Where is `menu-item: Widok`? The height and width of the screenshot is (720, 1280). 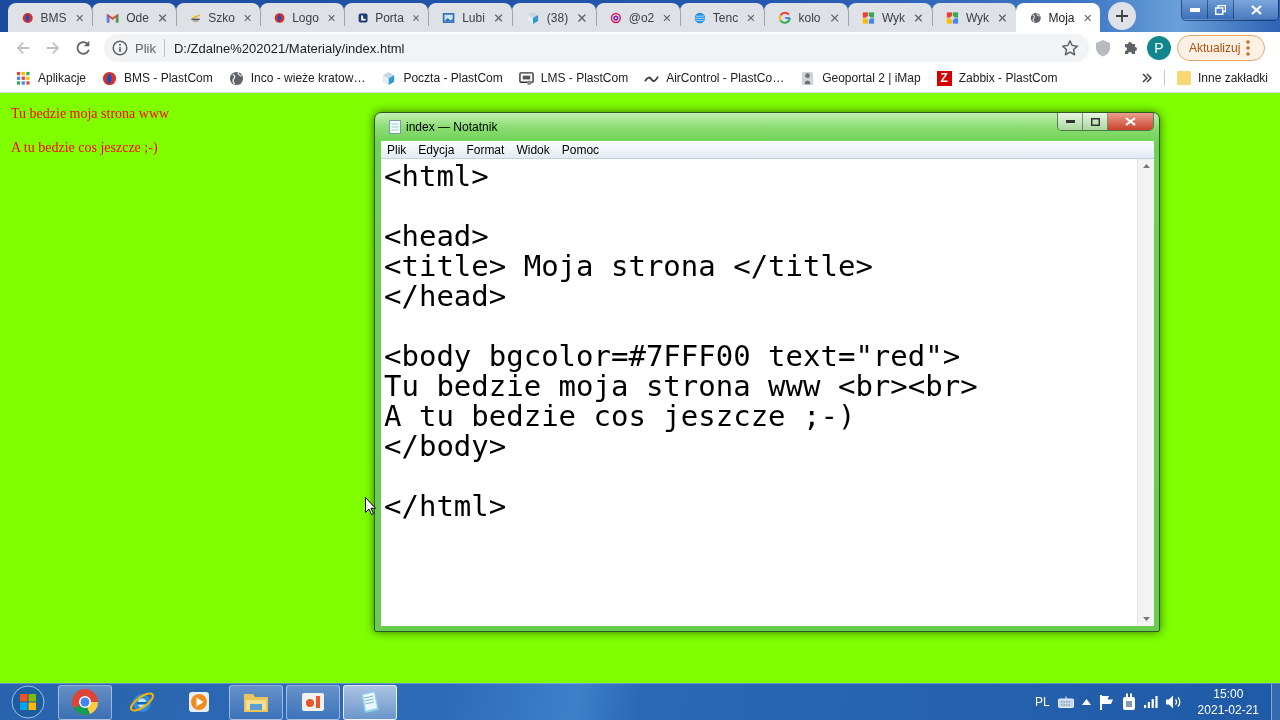
menu-item: Widok is located at coordinates (533, 149).